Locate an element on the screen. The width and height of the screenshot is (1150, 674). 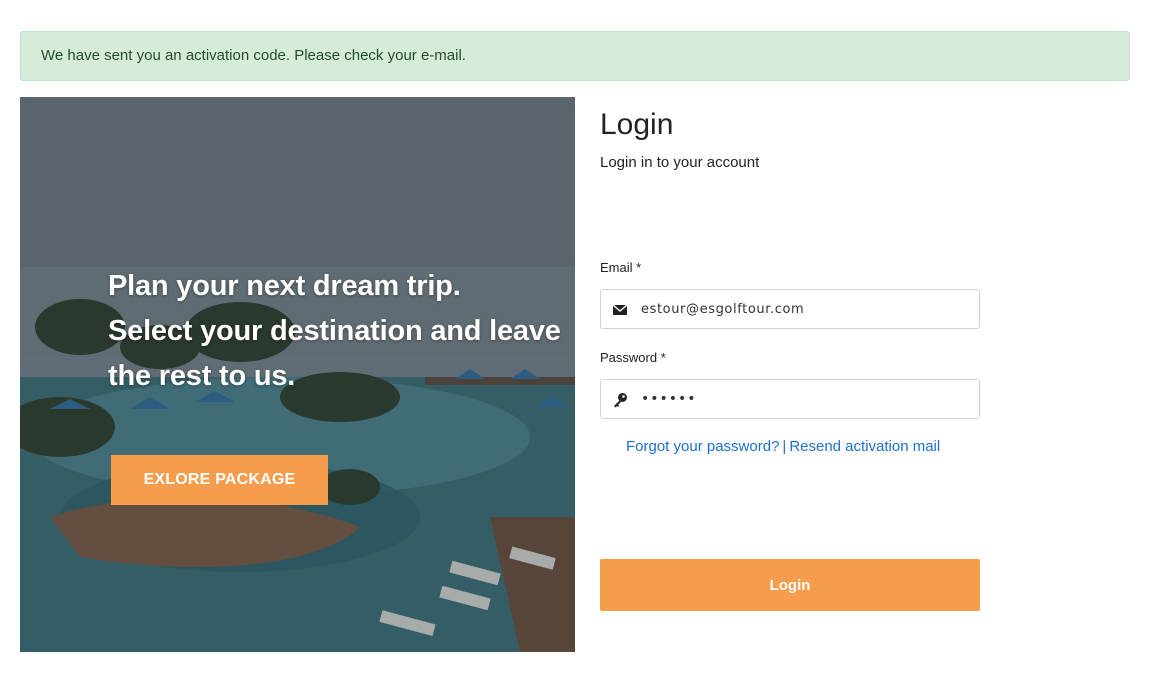
password-input is located at coordinates (806, 399).